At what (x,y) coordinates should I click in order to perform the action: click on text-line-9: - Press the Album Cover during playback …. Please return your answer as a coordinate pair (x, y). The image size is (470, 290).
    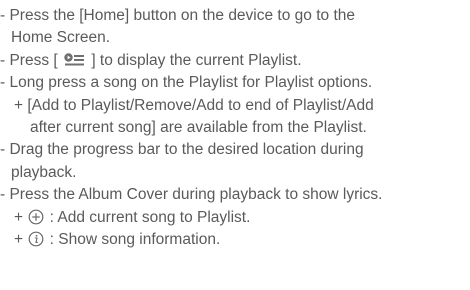
    Looking at the image, I should click on (191, 195).